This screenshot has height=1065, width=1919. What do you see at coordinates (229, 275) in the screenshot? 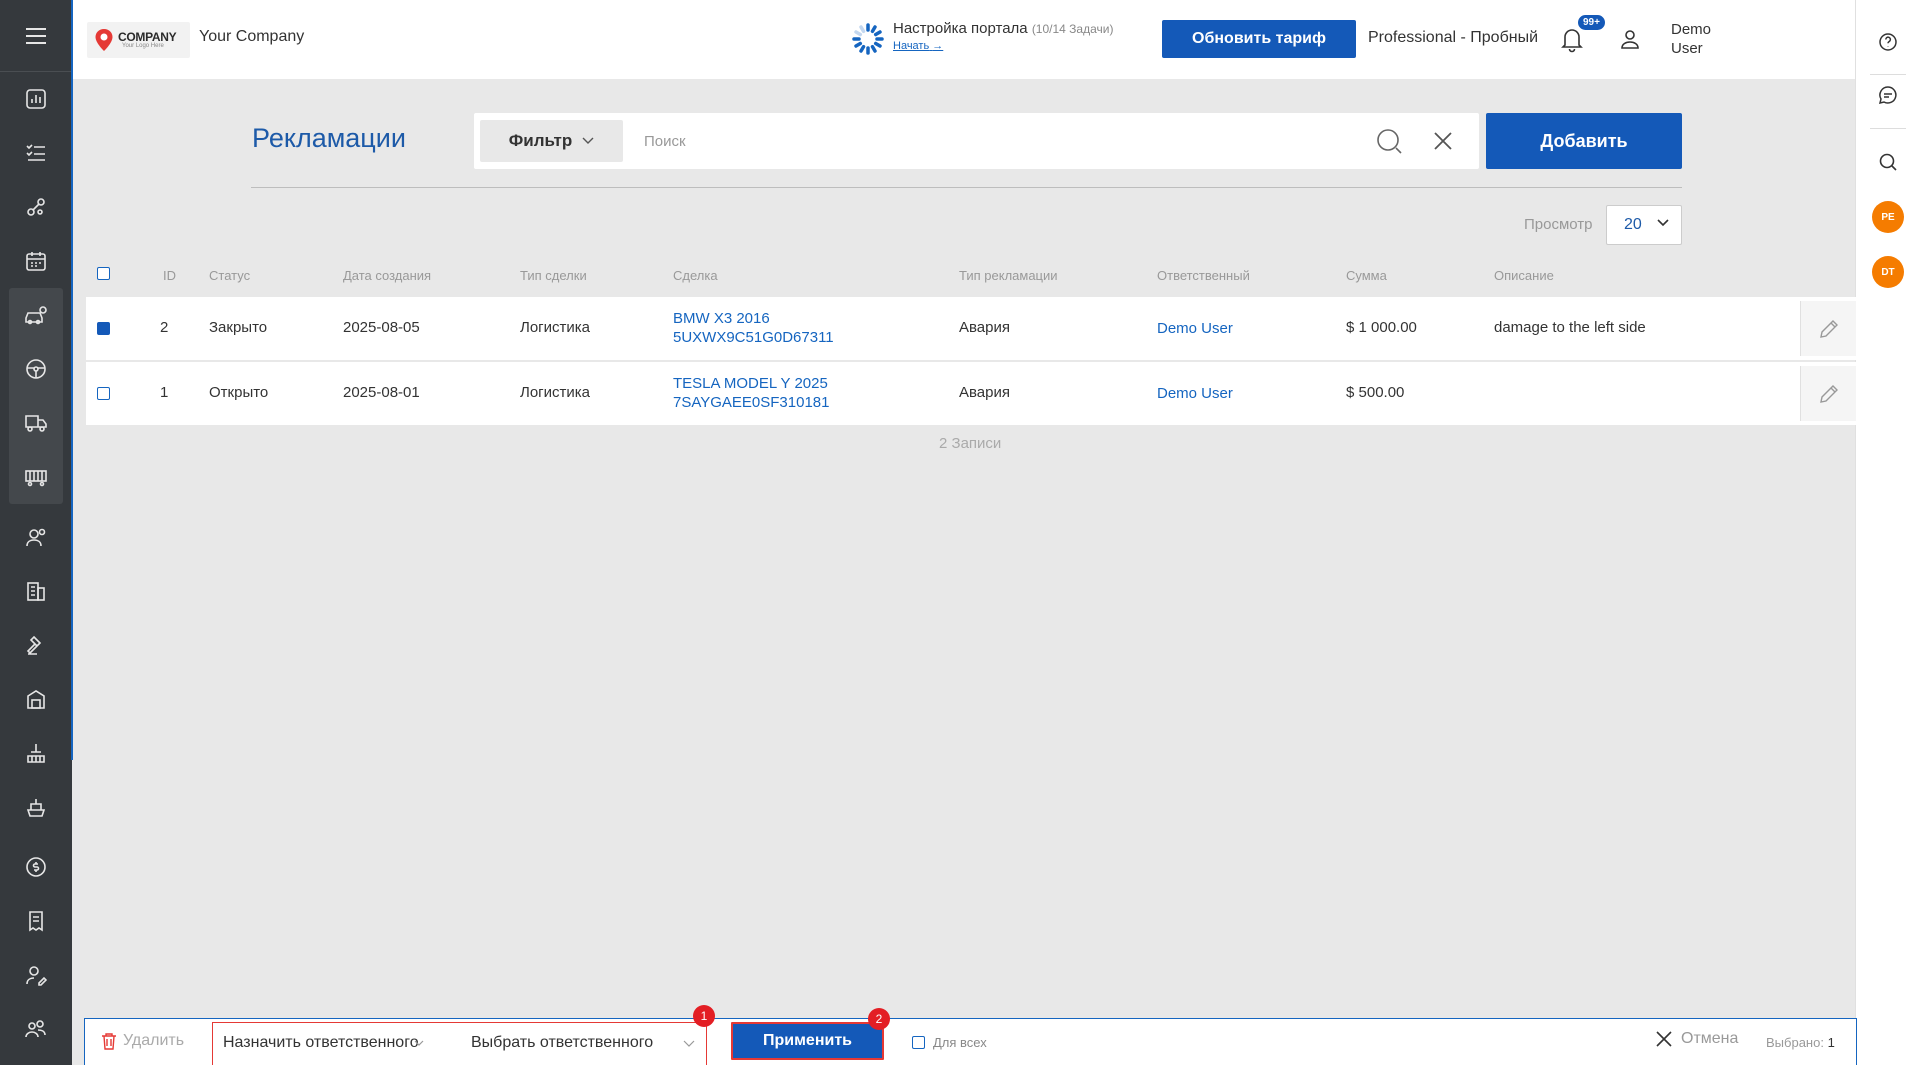
I see `column-header: Статус` at bounding box center [229, 275].